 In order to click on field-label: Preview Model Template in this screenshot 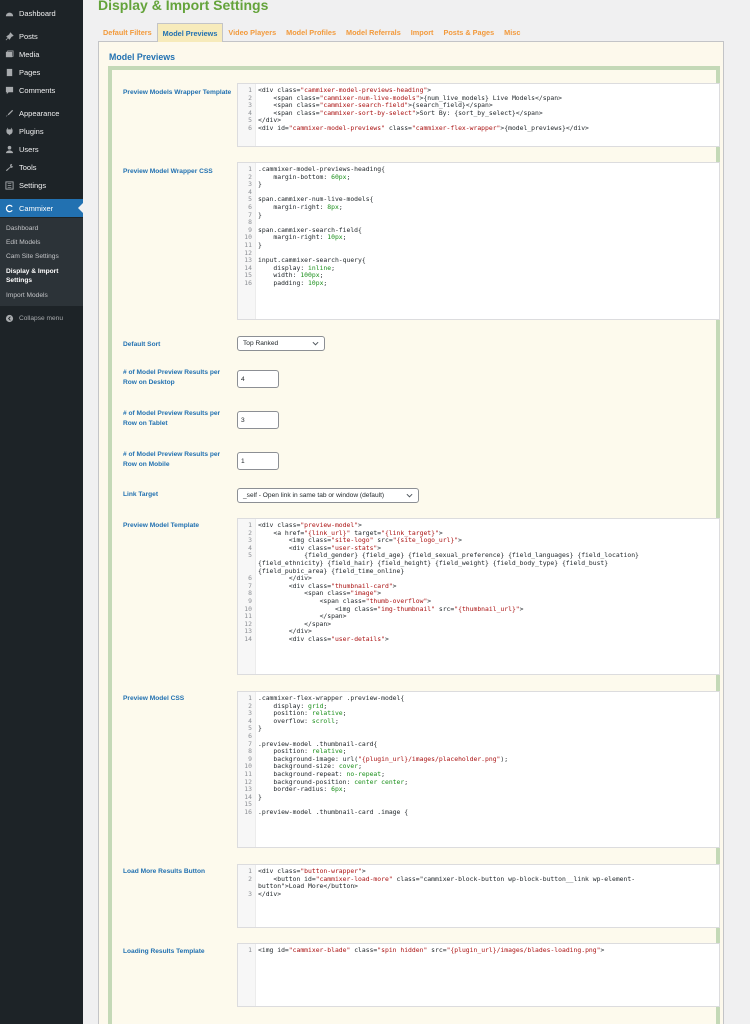, I will do `click(161, 525)`.